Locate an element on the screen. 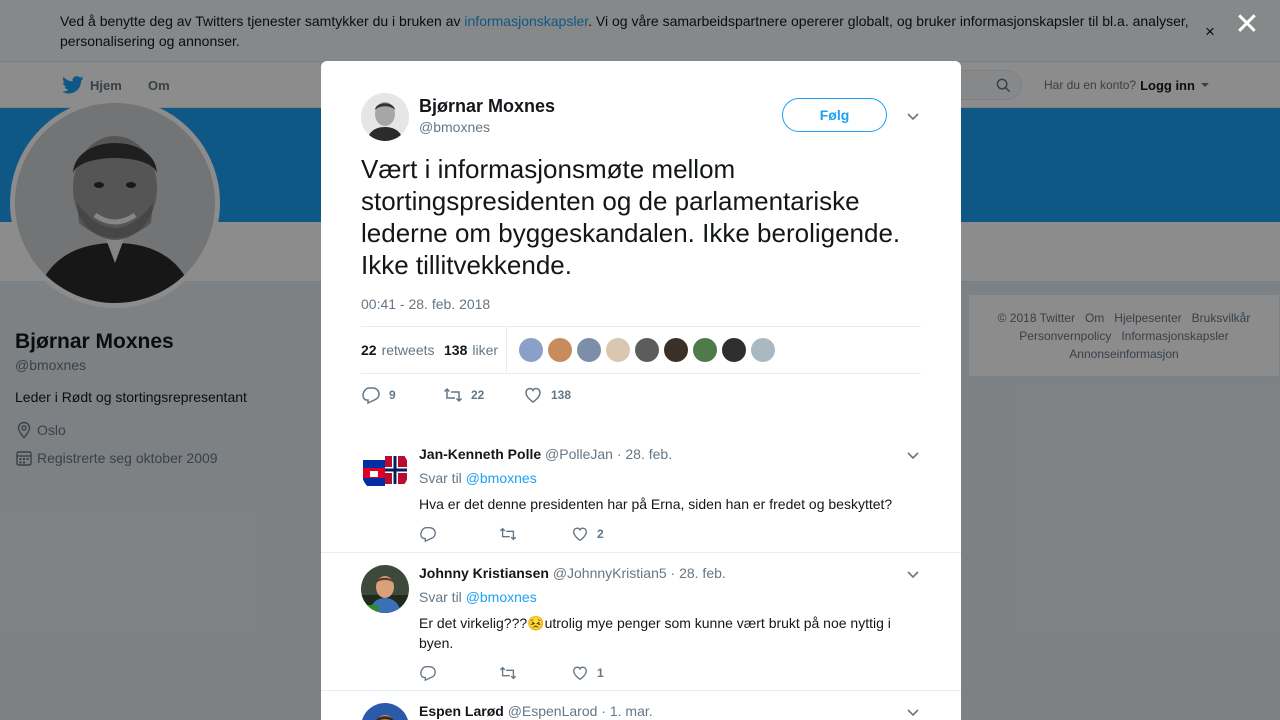  tweet-stats: 22 retweets 138 liker is located at coordinates (641, 350).